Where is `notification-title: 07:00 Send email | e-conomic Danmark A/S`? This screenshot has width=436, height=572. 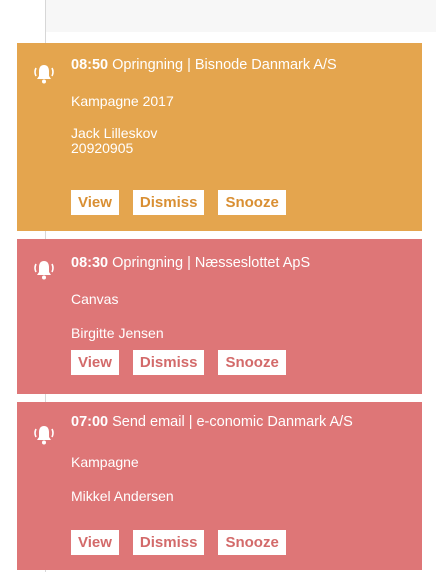 notification-title: 07:00 Send email | e-conomic Danmark A/S is located at coordinates (240, 422).